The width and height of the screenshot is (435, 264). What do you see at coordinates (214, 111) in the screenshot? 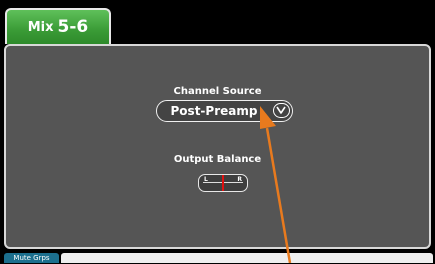
I see `channel-source-value: Post-Preamp` at bounding box center [214, 111].